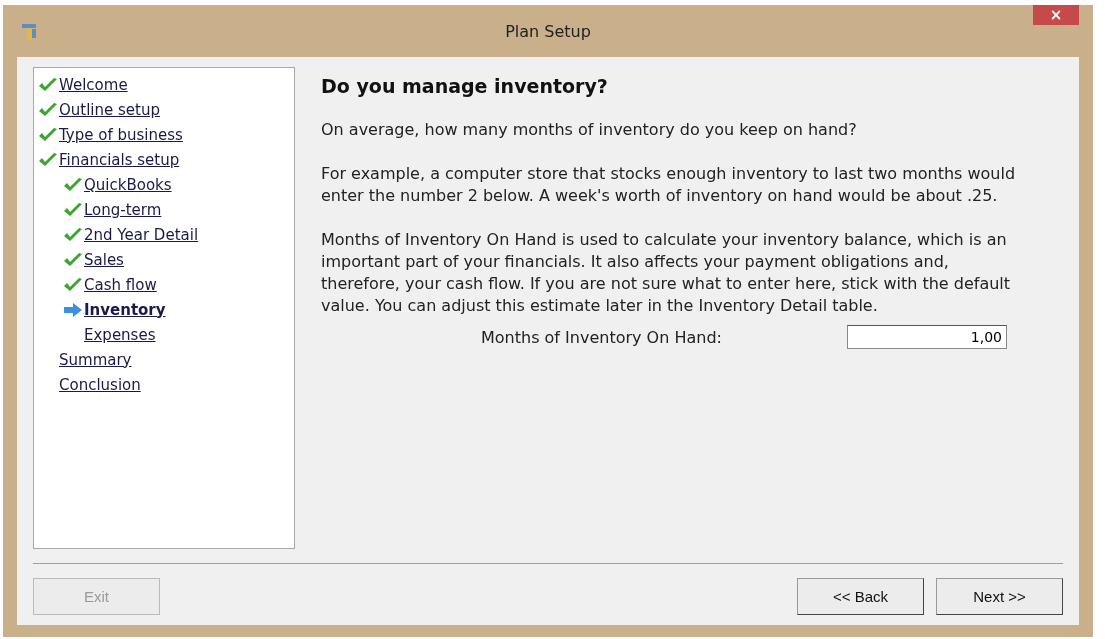  Describe the element at coordinates (548, 31) in the screenshot. I see `window-title: Plan Setup` at that location.